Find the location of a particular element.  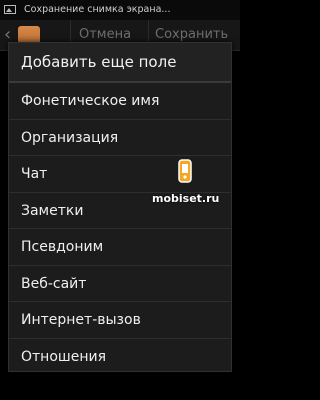

field-option-nickname: Псевдоним is located at coordinates (120, 247).